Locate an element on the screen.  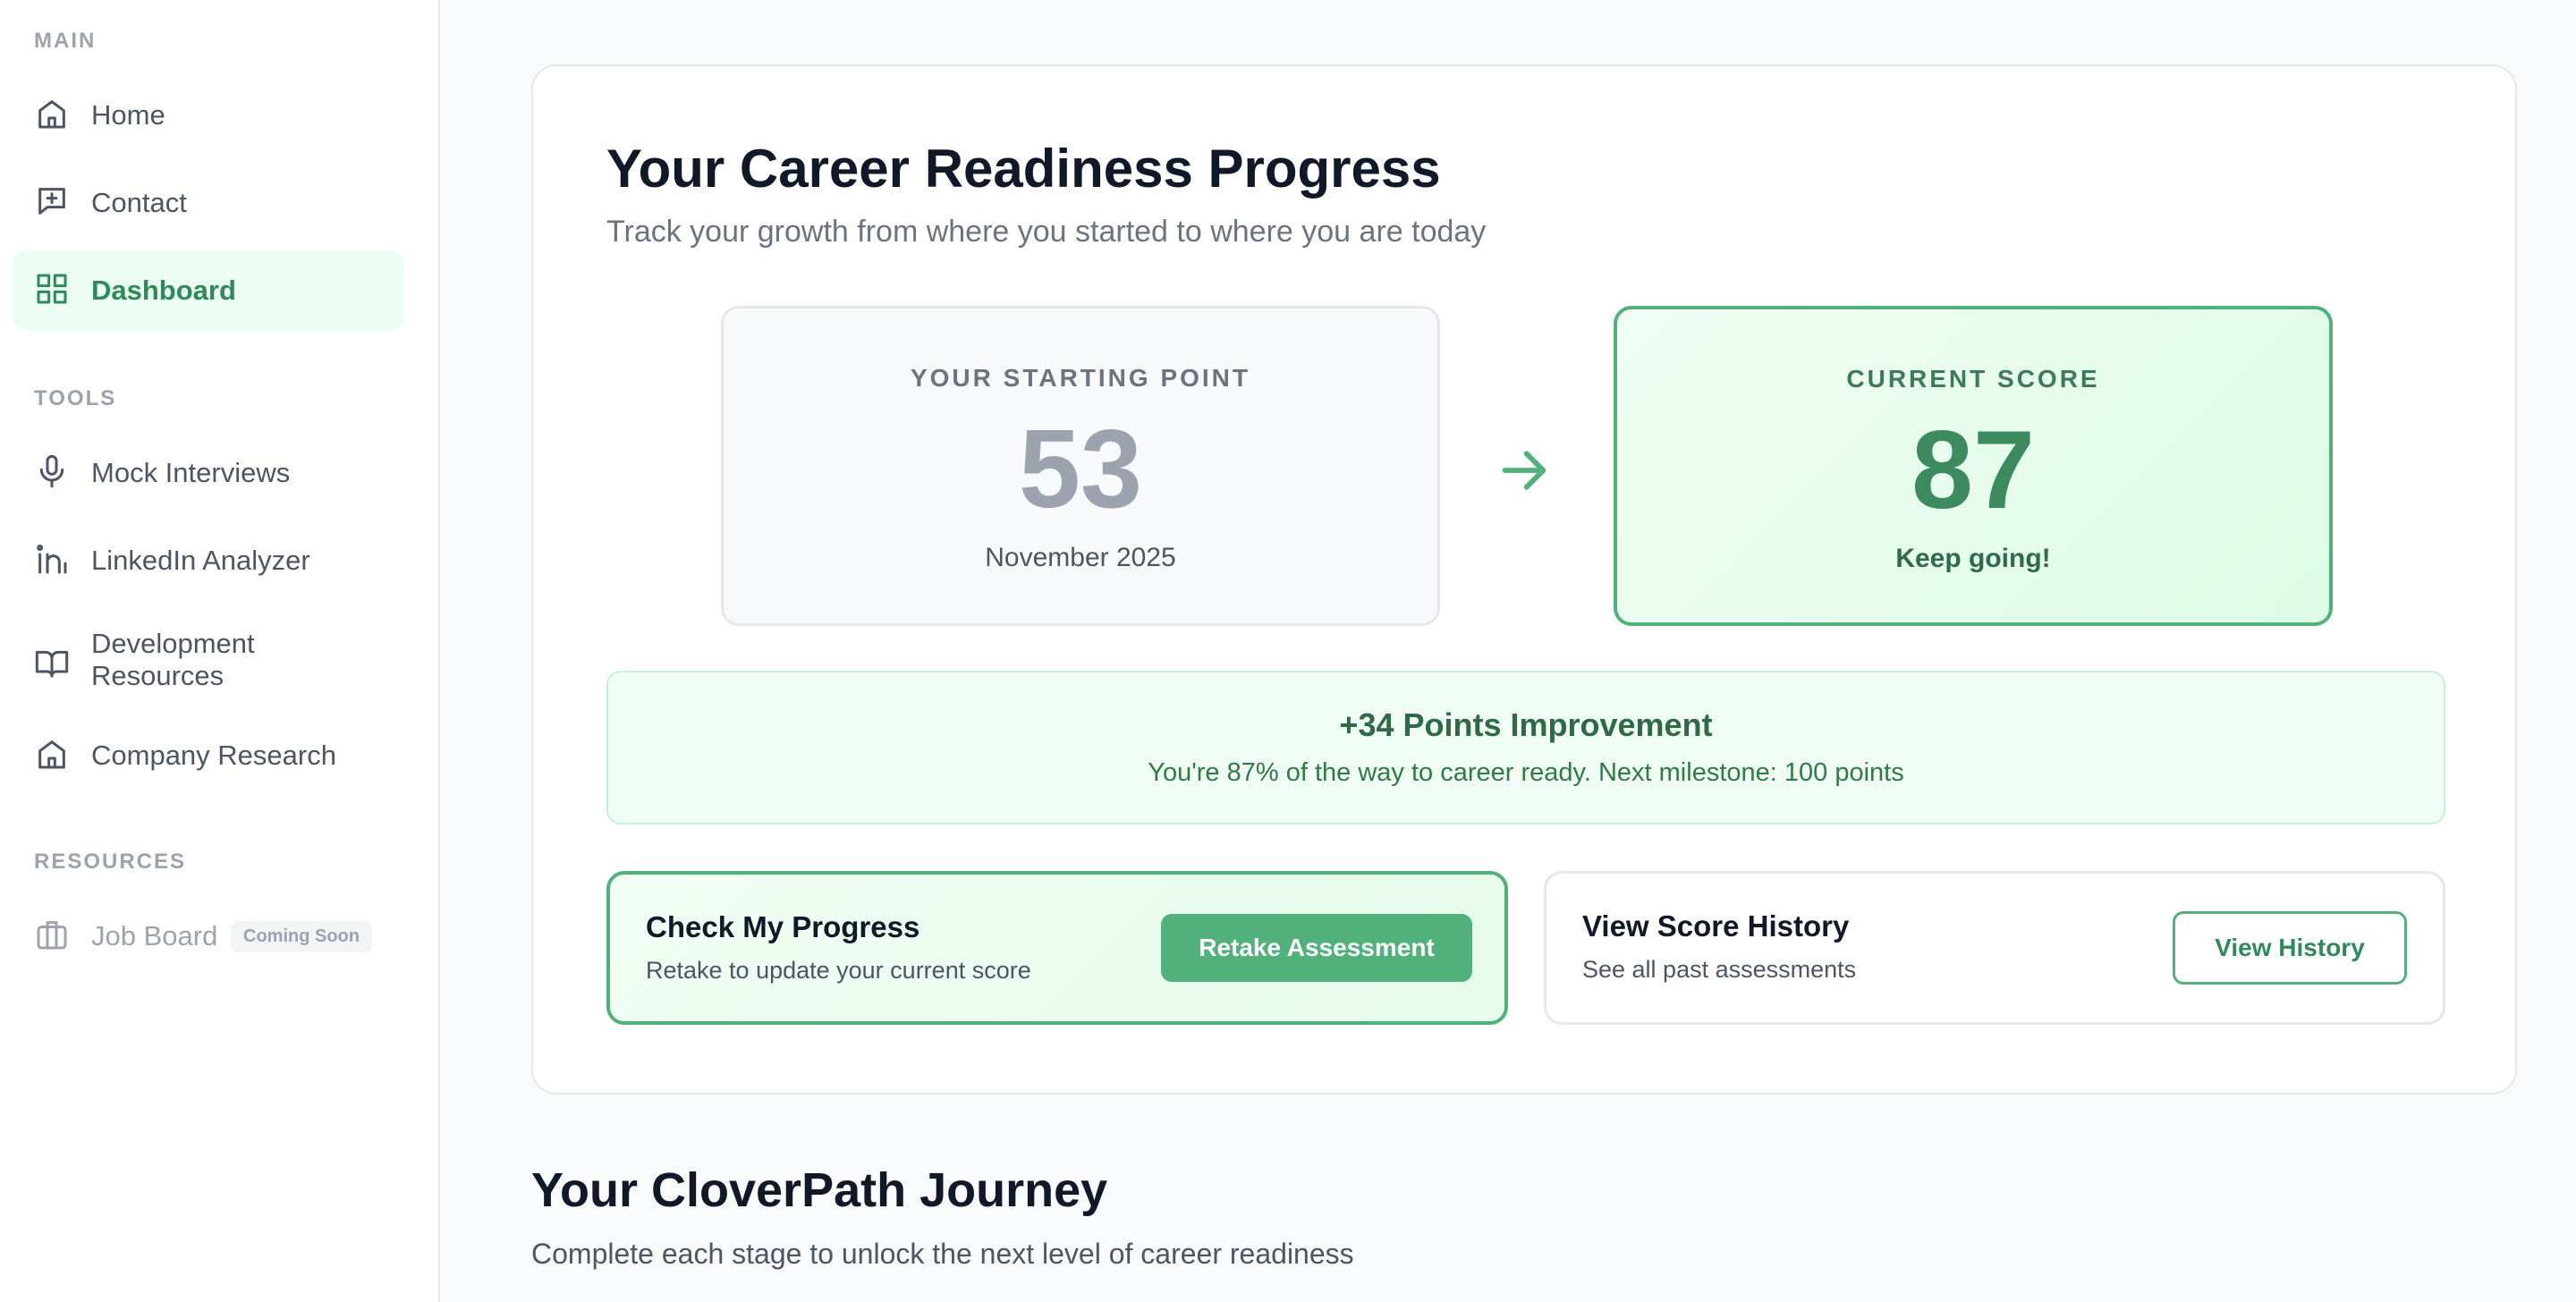
current-score-label: CURRENT SCORE is located at coordinates (1973, 379).